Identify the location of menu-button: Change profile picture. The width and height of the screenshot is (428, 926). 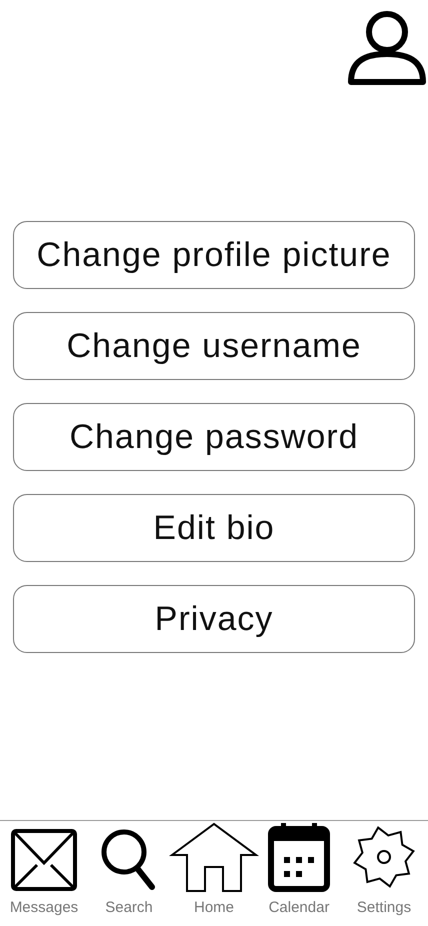
(214, 255).